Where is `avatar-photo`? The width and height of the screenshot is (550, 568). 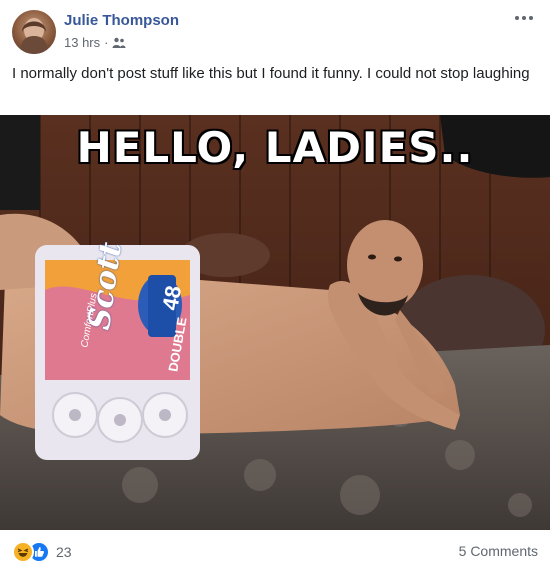
avatar-photo is located at coordinates (34, 36).